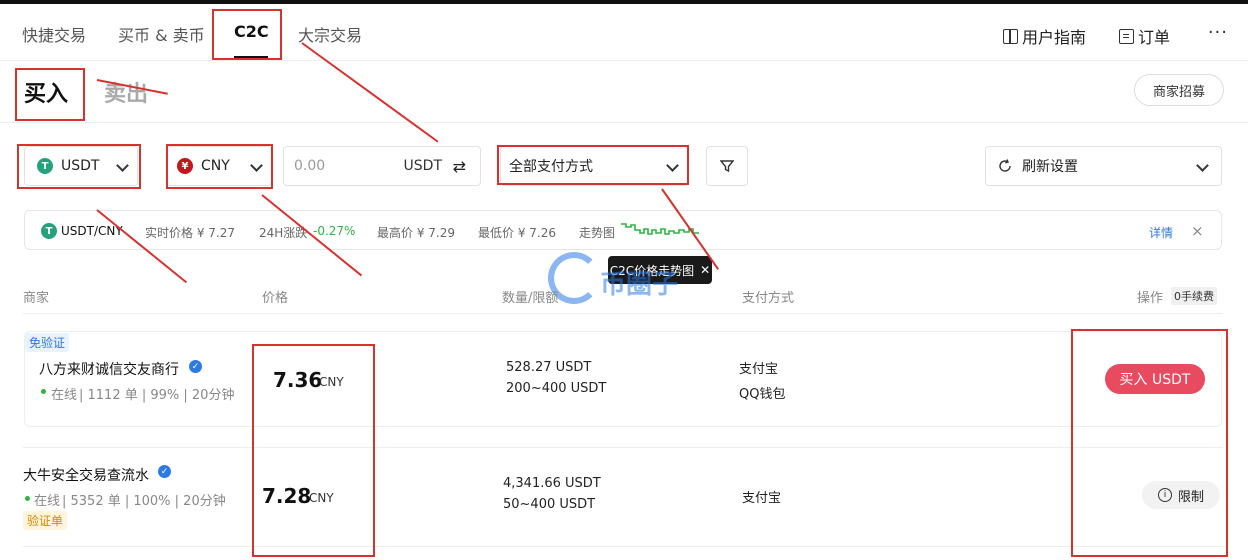 The width and height of the screenshot is (1248, 560). What do you see at coordinates (1010, 36) in the screenshot?
I see `book-icon` at bounding box center [1010, 36].